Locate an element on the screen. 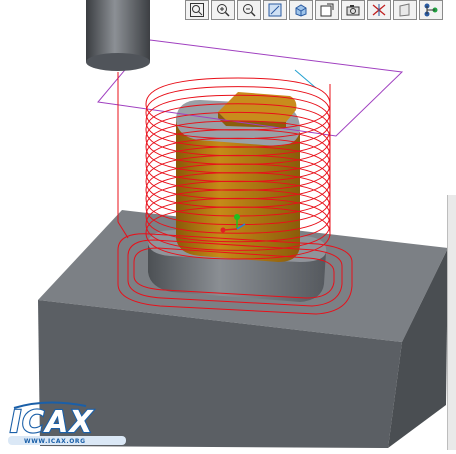 The width and height of the screenshot is (456, 454). display-style-icon is located at coordinates (404, 10).